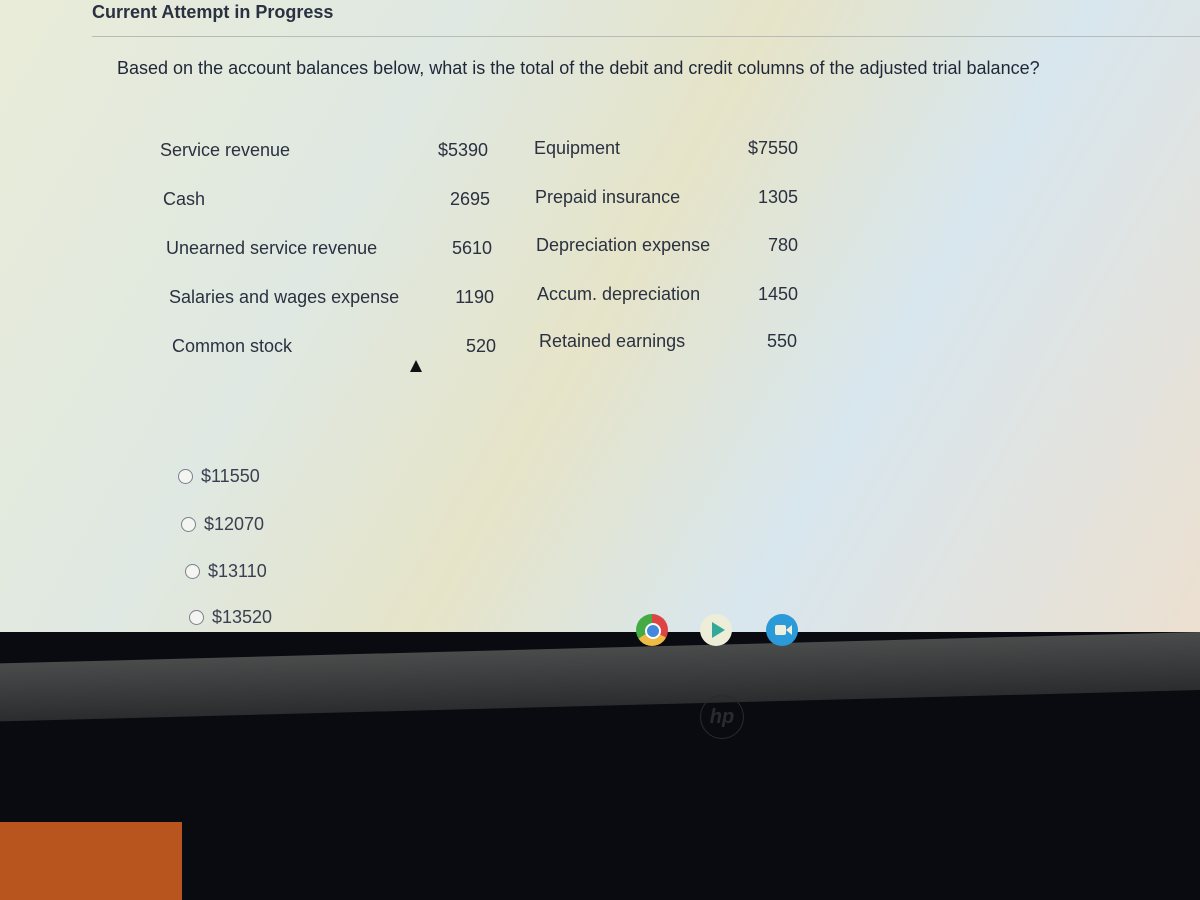  I want to click on answer-option: $11550, so click(219, 476).